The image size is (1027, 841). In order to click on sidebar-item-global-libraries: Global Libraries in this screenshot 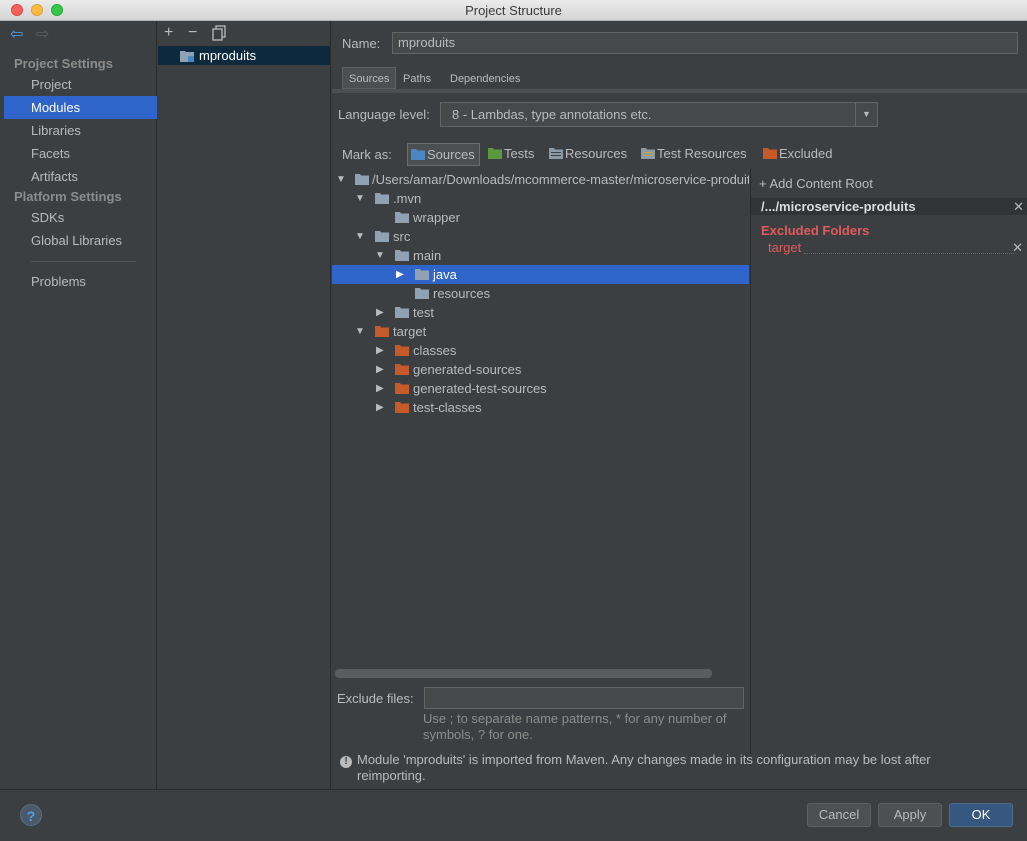, I will do `click(80, 240)`.